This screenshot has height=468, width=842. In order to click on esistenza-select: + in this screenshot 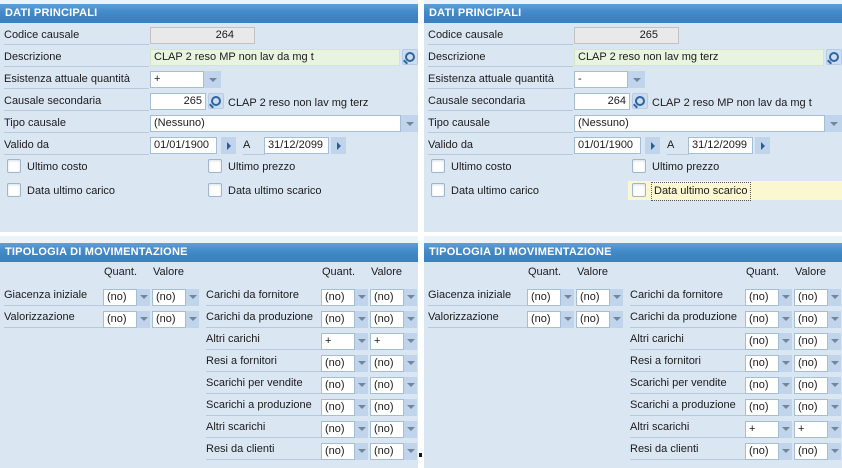, I will do `click(177, 79)`.